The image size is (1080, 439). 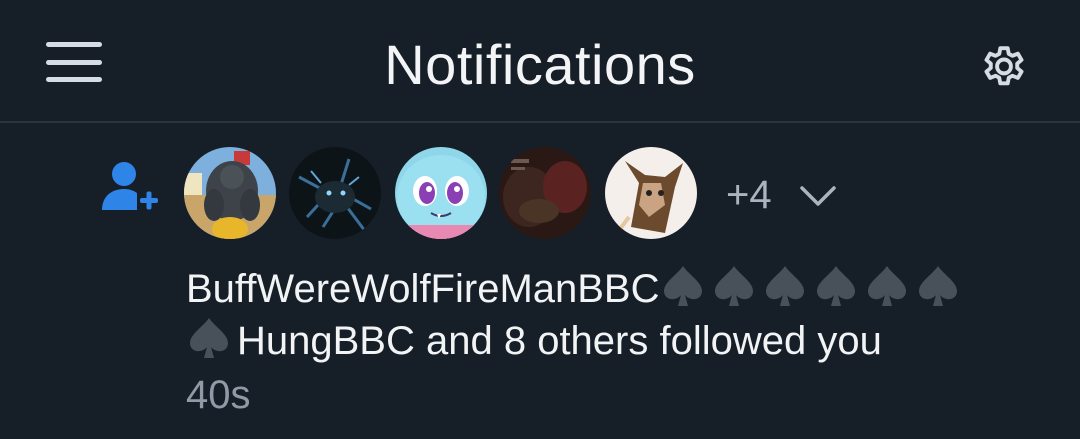 I want to click on avatar-3-image, so click(x=441, y=193).